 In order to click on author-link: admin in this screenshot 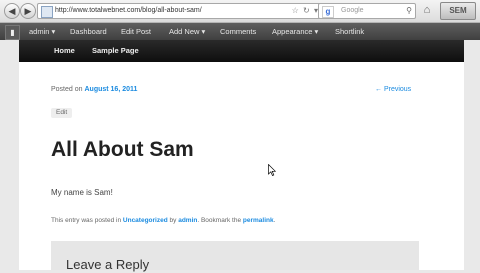, I will do `click(187, 220)`.